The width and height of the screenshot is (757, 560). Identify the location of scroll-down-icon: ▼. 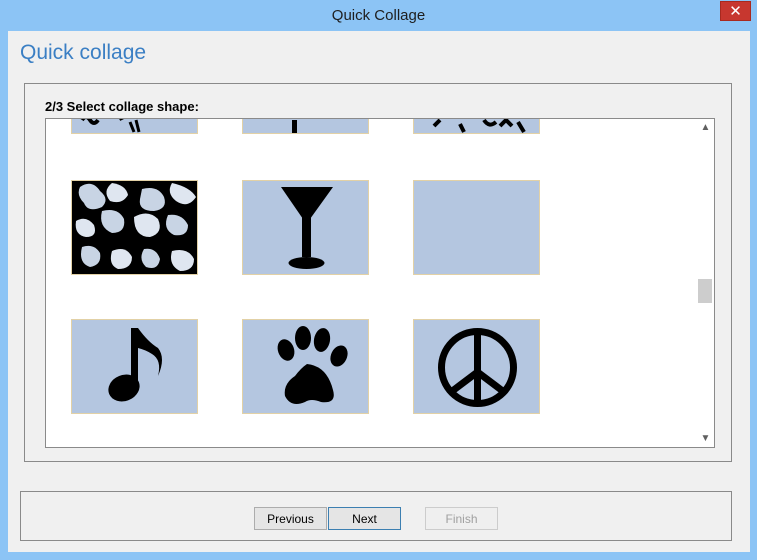
(705, 438).